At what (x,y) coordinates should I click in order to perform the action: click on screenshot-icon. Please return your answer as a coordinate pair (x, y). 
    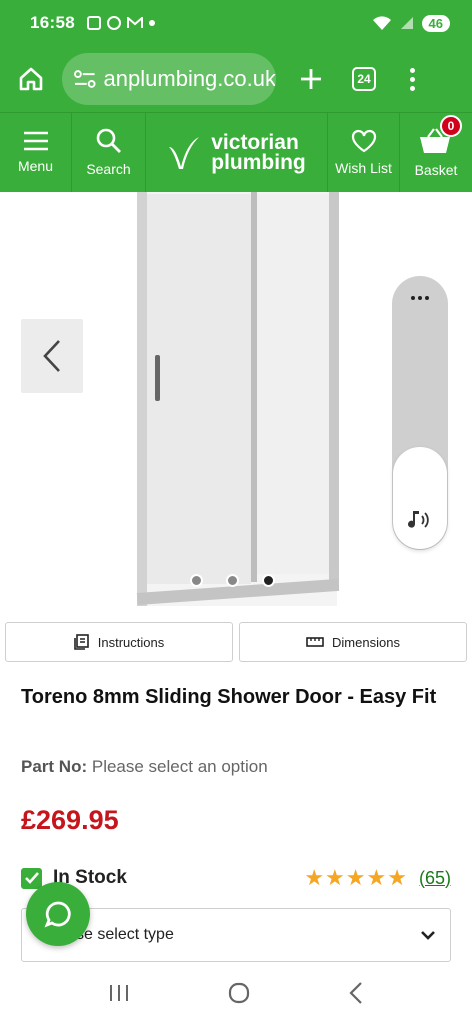
    Looking at the image, I should click on (93, 23).